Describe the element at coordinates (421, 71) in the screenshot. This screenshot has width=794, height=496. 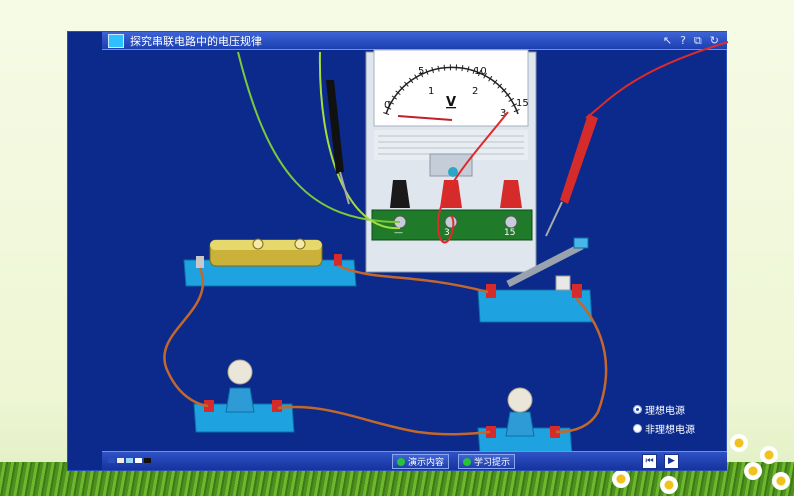
I see `scale-tick-label: 5` at that location.